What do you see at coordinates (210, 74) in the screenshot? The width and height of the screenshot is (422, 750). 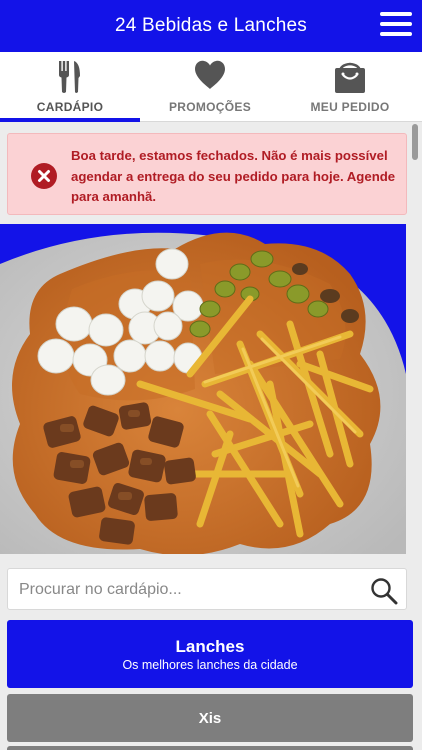 I see `heart-icon` at bounding box center [210, 74].